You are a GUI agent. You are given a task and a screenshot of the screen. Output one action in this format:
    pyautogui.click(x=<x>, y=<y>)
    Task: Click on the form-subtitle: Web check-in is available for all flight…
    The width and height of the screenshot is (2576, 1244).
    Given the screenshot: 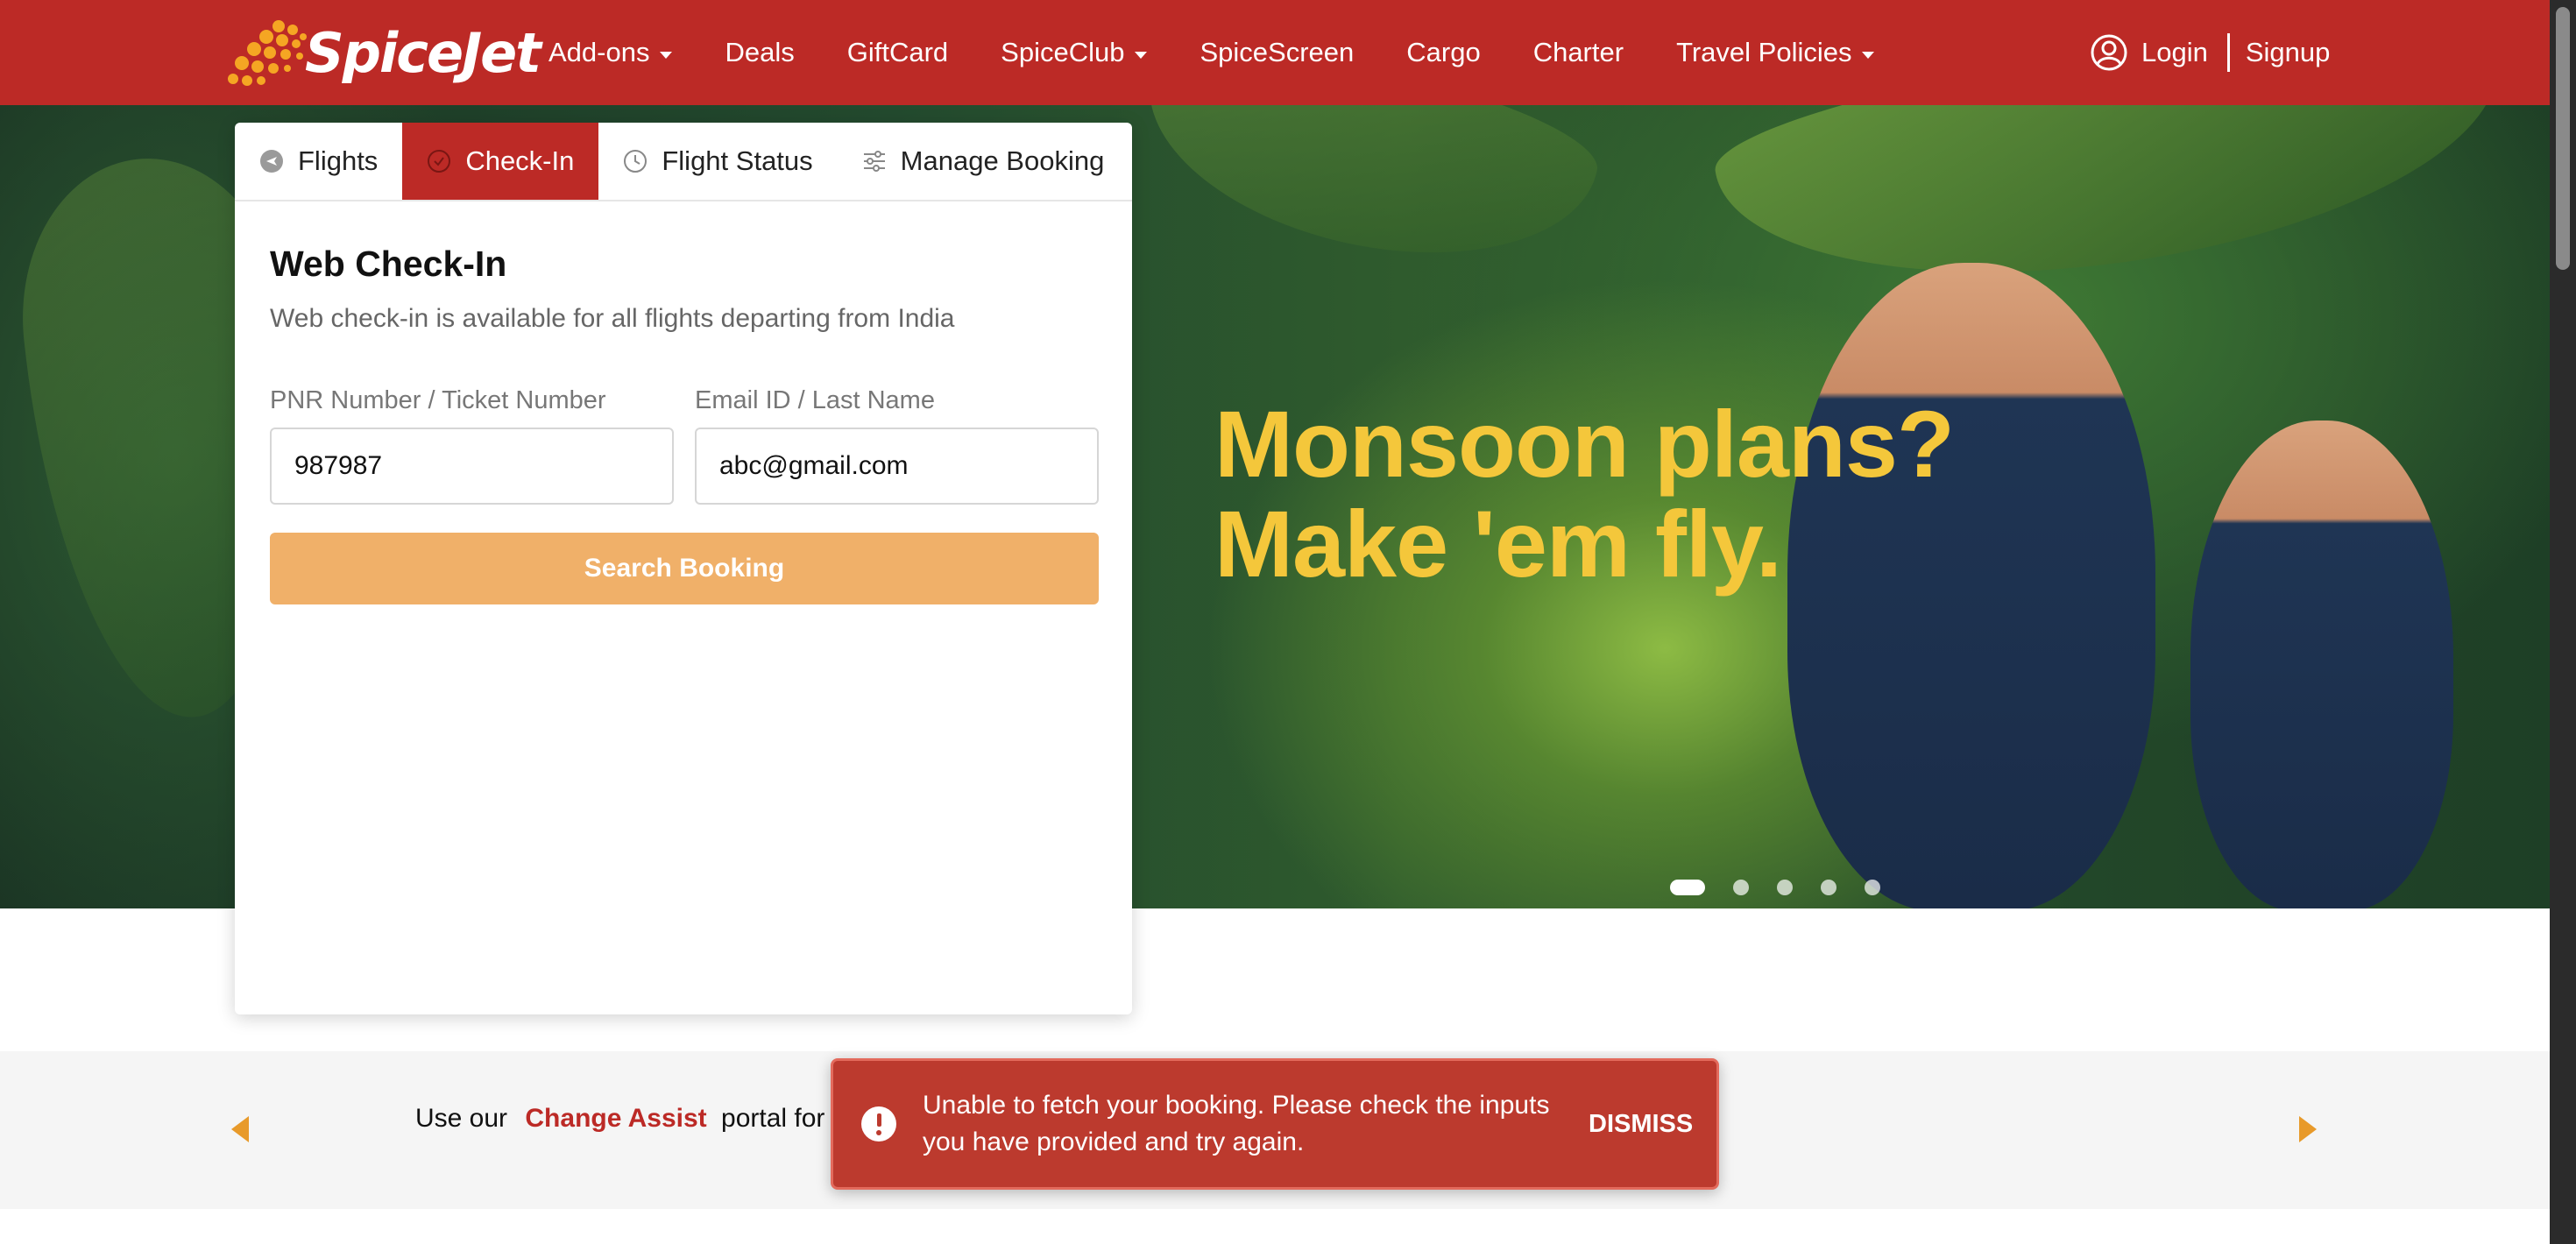 What is the action you would take?
    pyautogui.click(x=612, y=318)
    